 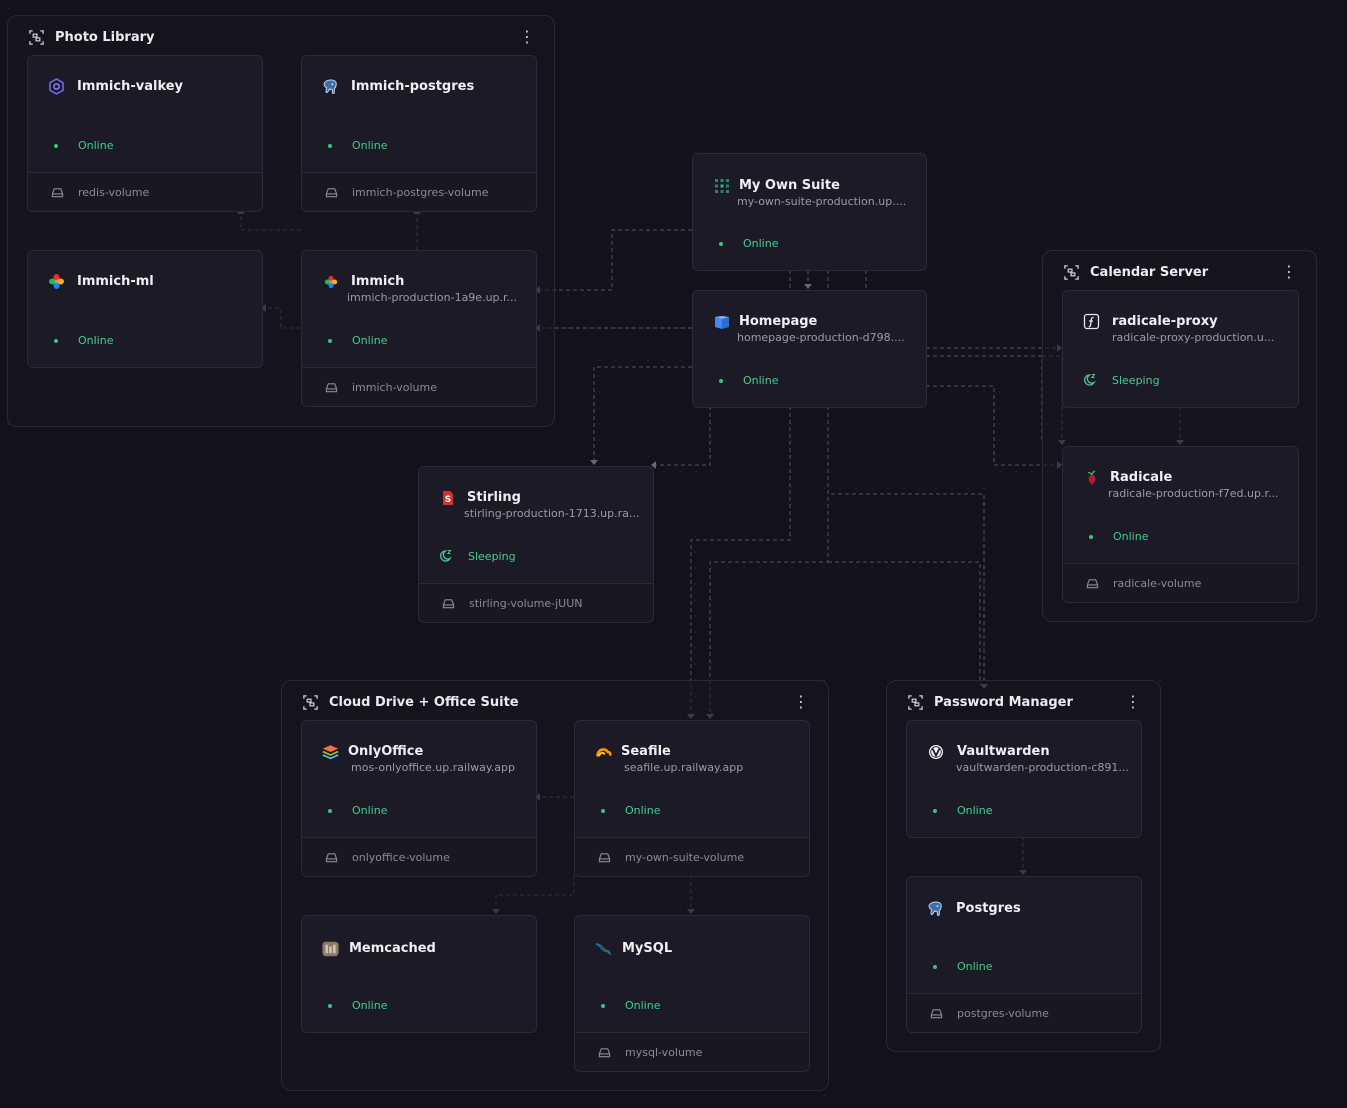 I want to click on memcached-icon, so click(x=330, y=948).